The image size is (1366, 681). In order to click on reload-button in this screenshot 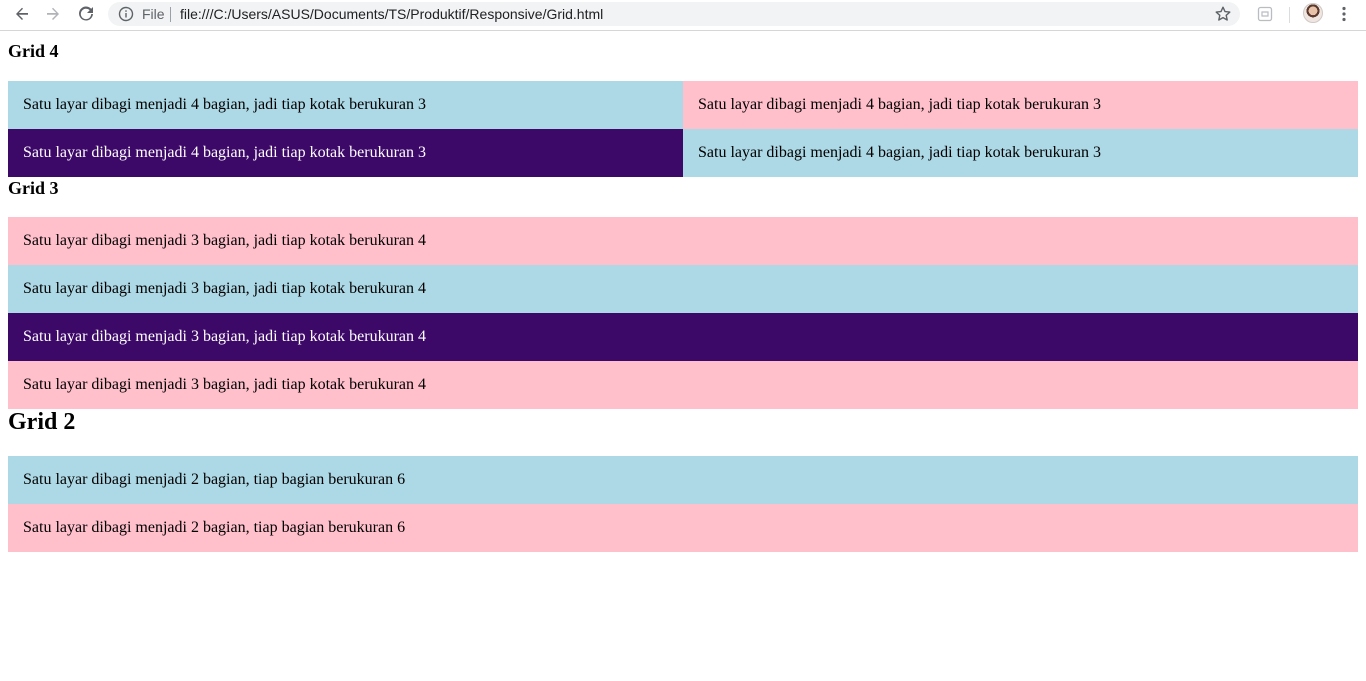, I will do `click(86, 14)`.